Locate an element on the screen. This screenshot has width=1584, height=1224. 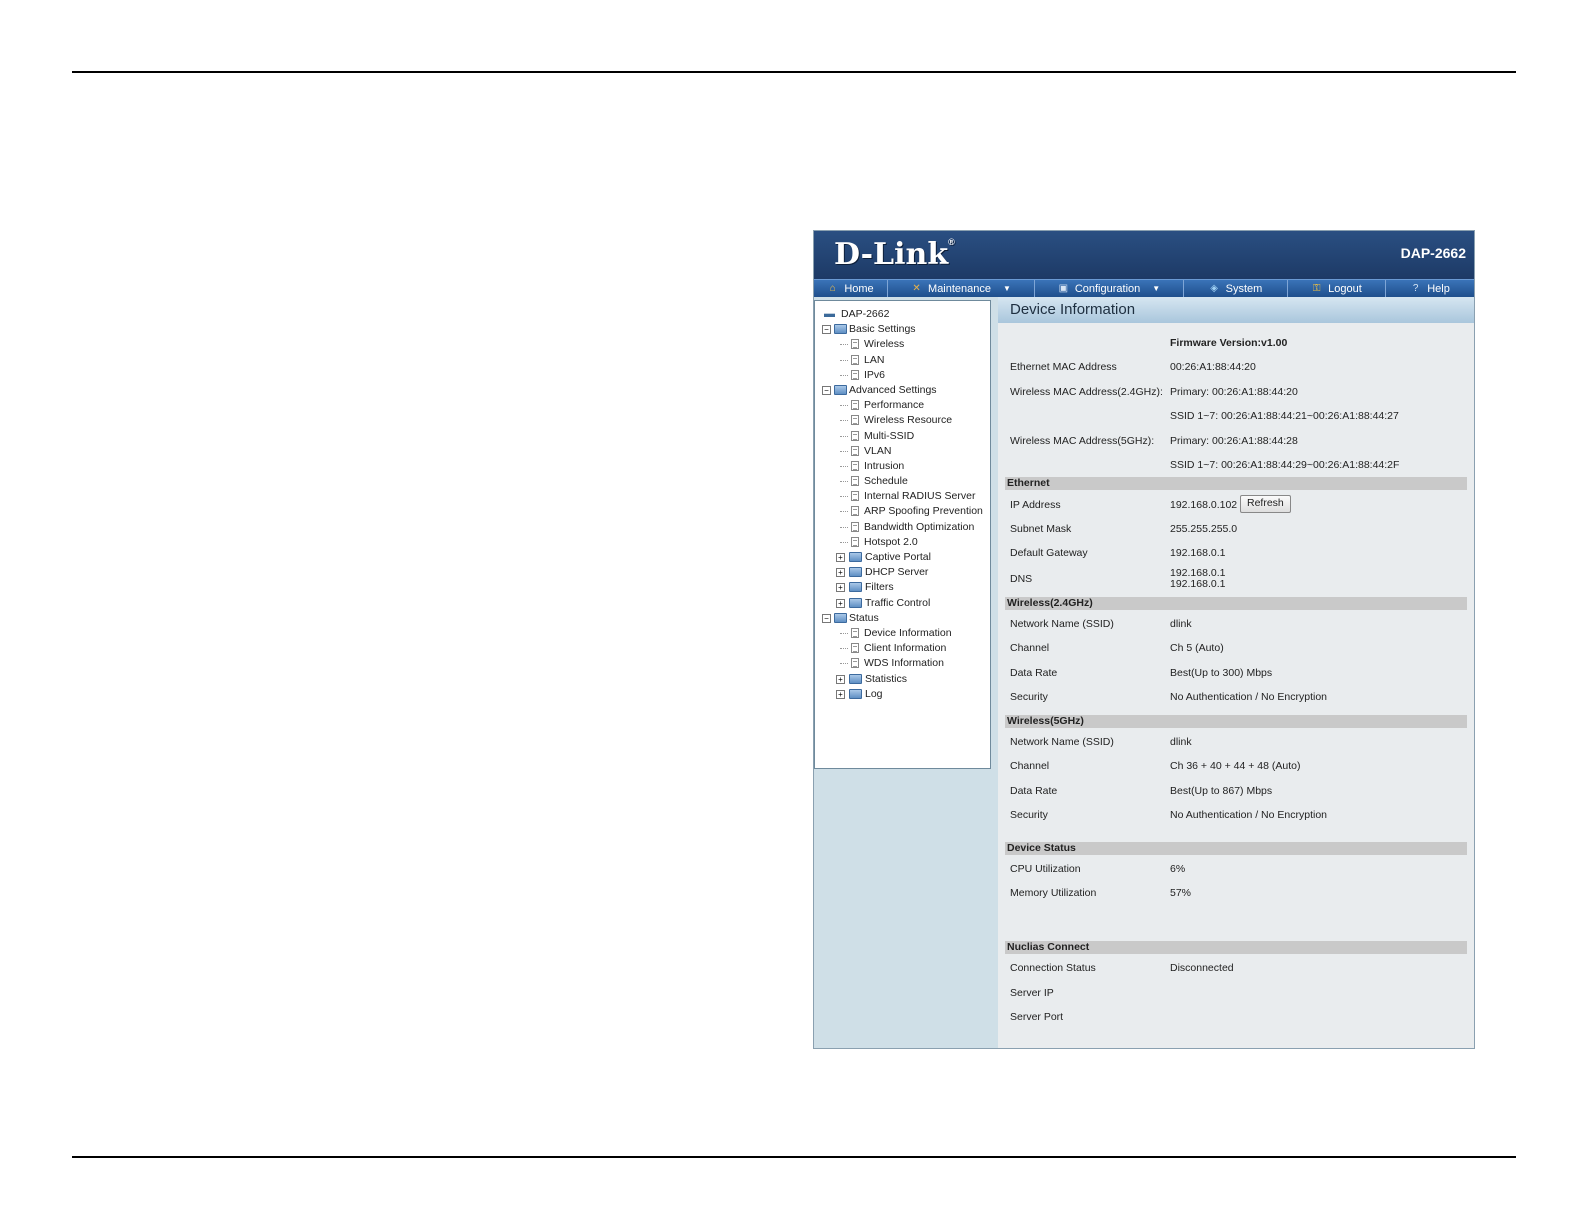
tree-status: − Status is located at coordinates (902, 618).